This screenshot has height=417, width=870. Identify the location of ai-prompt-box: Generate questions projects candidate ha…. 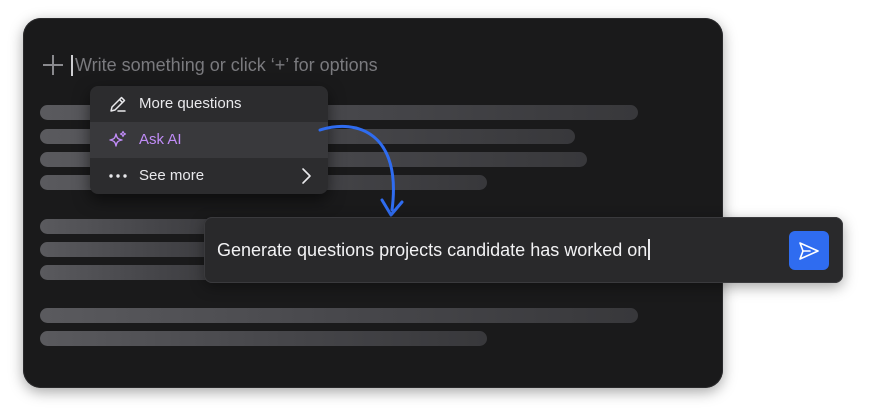
(523, 250).